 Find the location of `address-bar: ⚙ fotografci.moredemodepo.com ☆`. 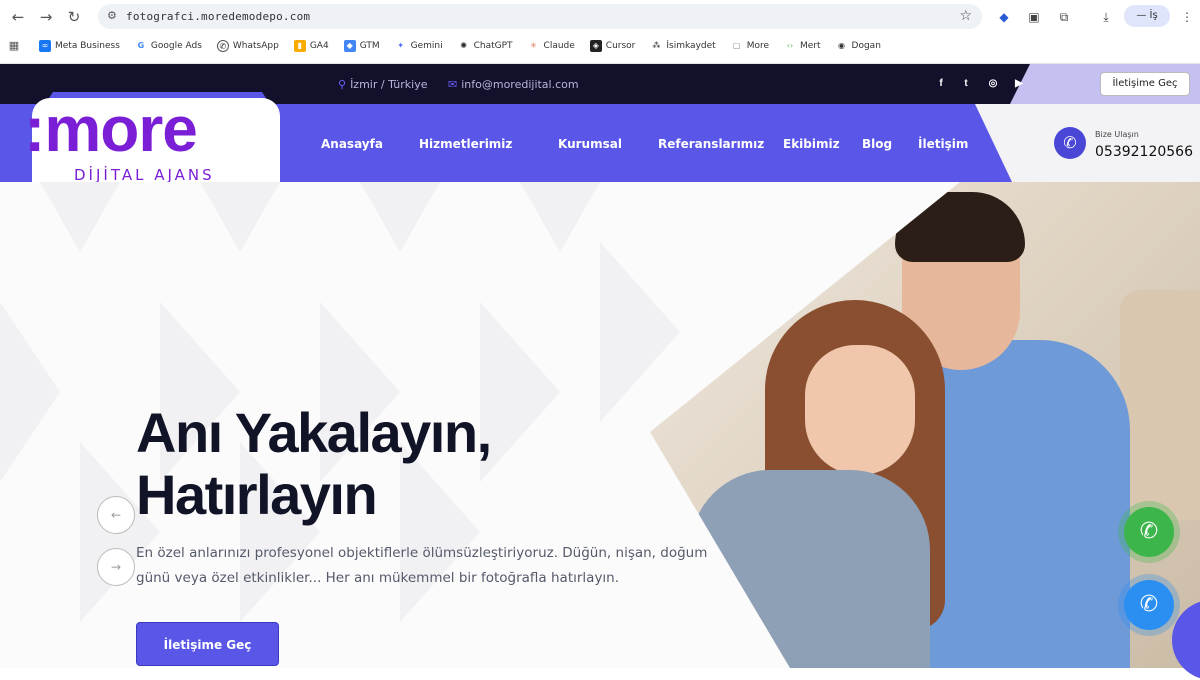

address-bar: ⚙ fotografci.moredemodepo.com ☆ is located at coordinates (540, 16).